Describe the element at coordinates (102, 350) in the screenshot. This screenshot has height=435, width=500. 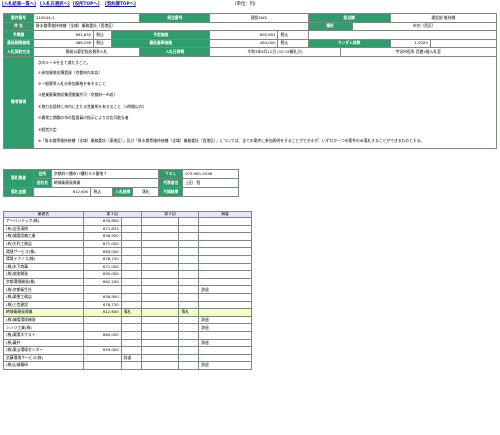
I see `round-1-amount: 649,000` at that location.